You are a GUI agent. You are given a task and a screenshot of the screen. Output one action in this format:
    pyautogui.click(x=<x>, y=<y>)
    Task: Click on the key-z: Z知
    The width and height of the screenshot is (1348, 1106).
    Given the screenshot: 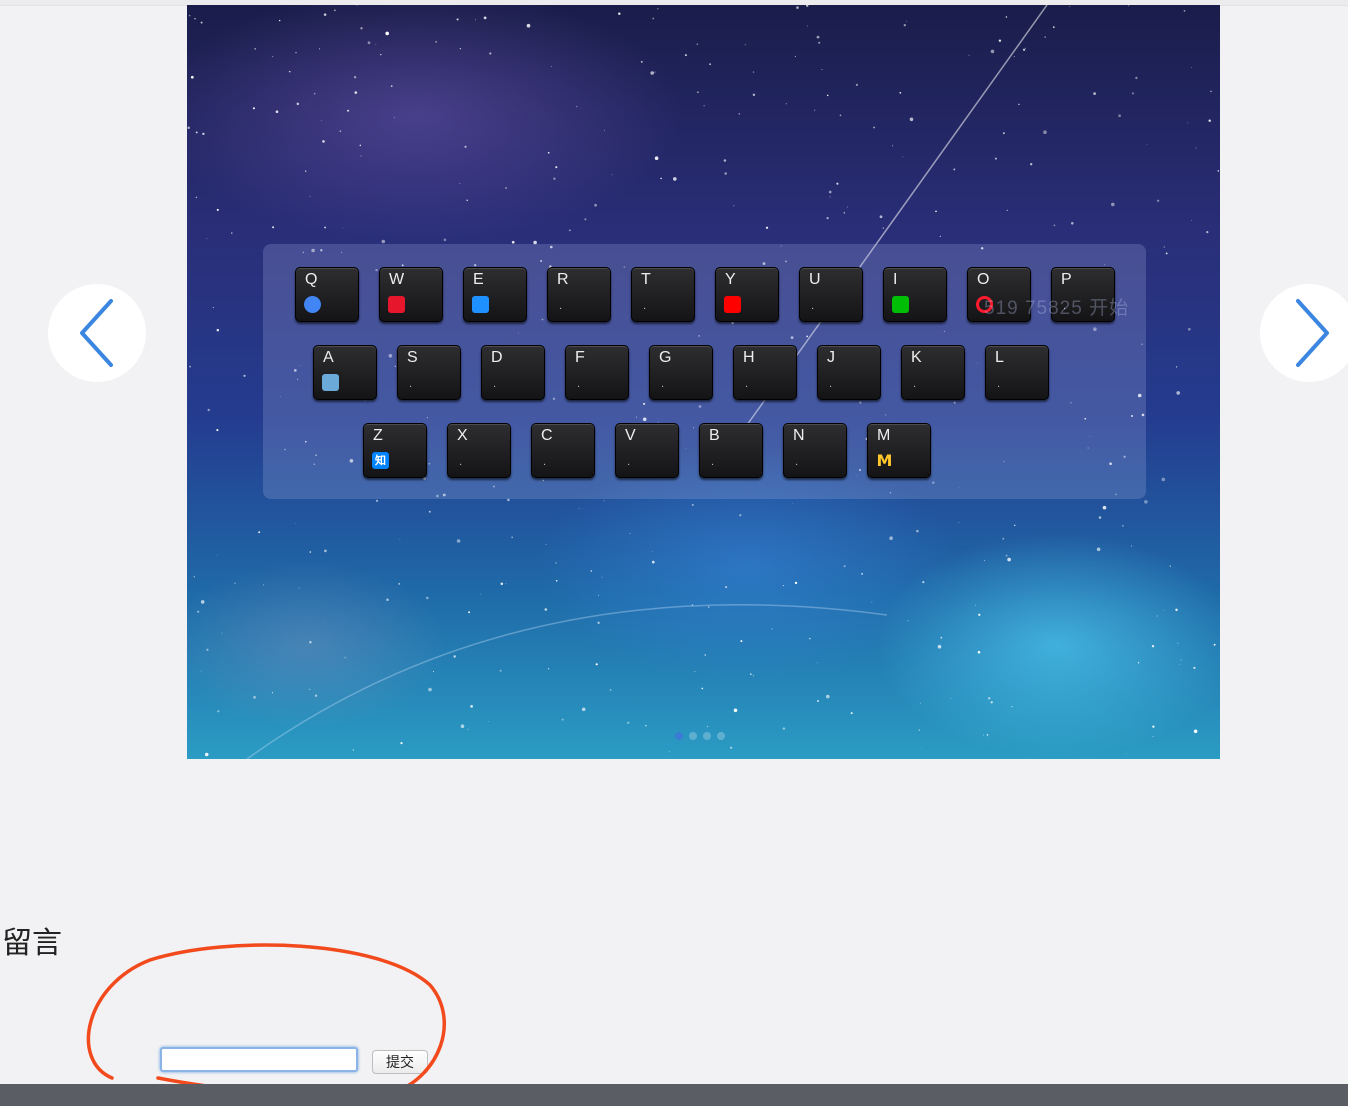 What is the action you would take?
    pyautogui.click(x=395, y=450)
    